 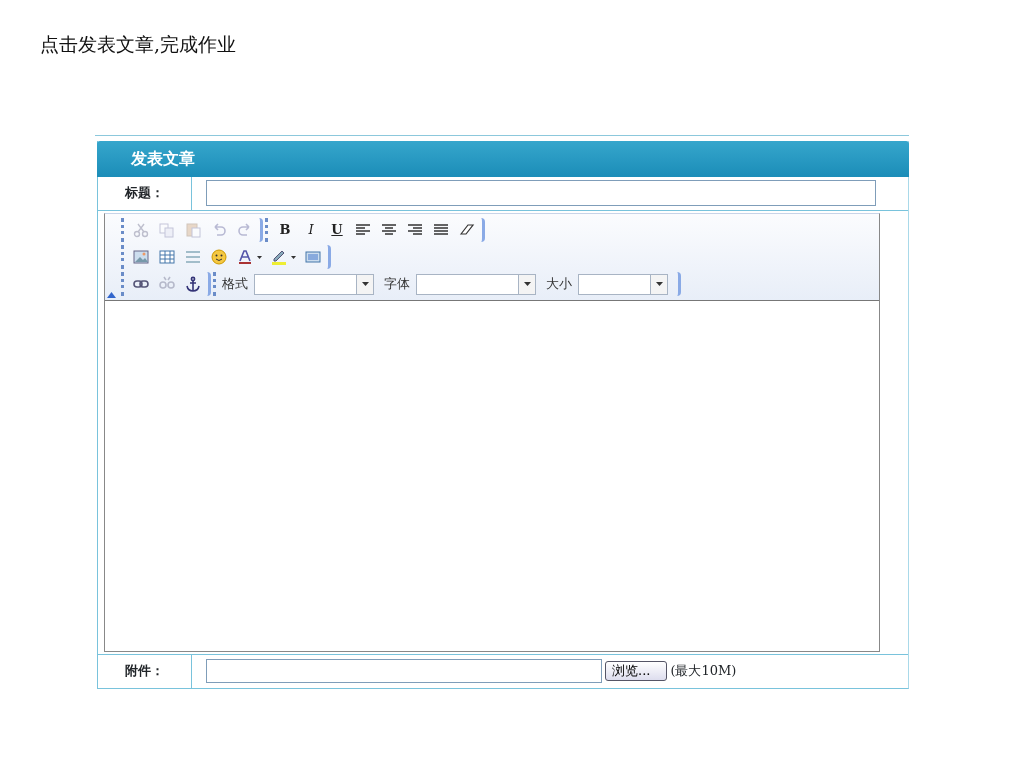 I want to click on smiley-icon, so click(x=219, y=257).